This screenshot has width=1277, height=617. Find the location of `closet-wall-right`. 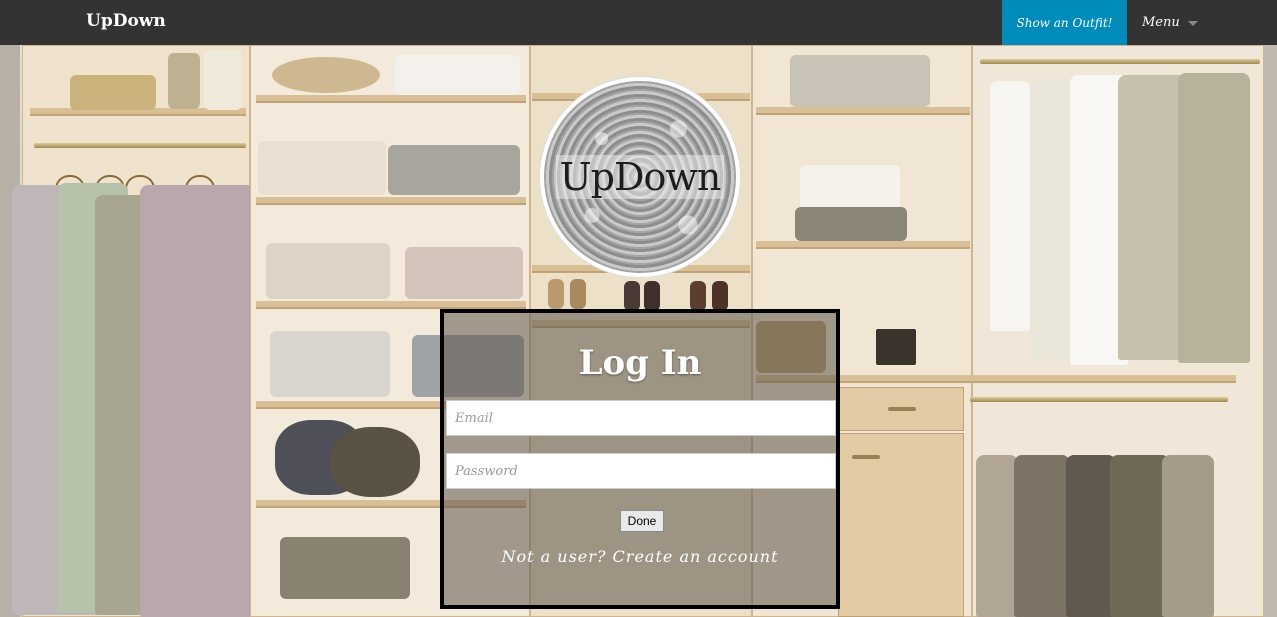

closet-wall-right is located at coordinates (1270, 331).